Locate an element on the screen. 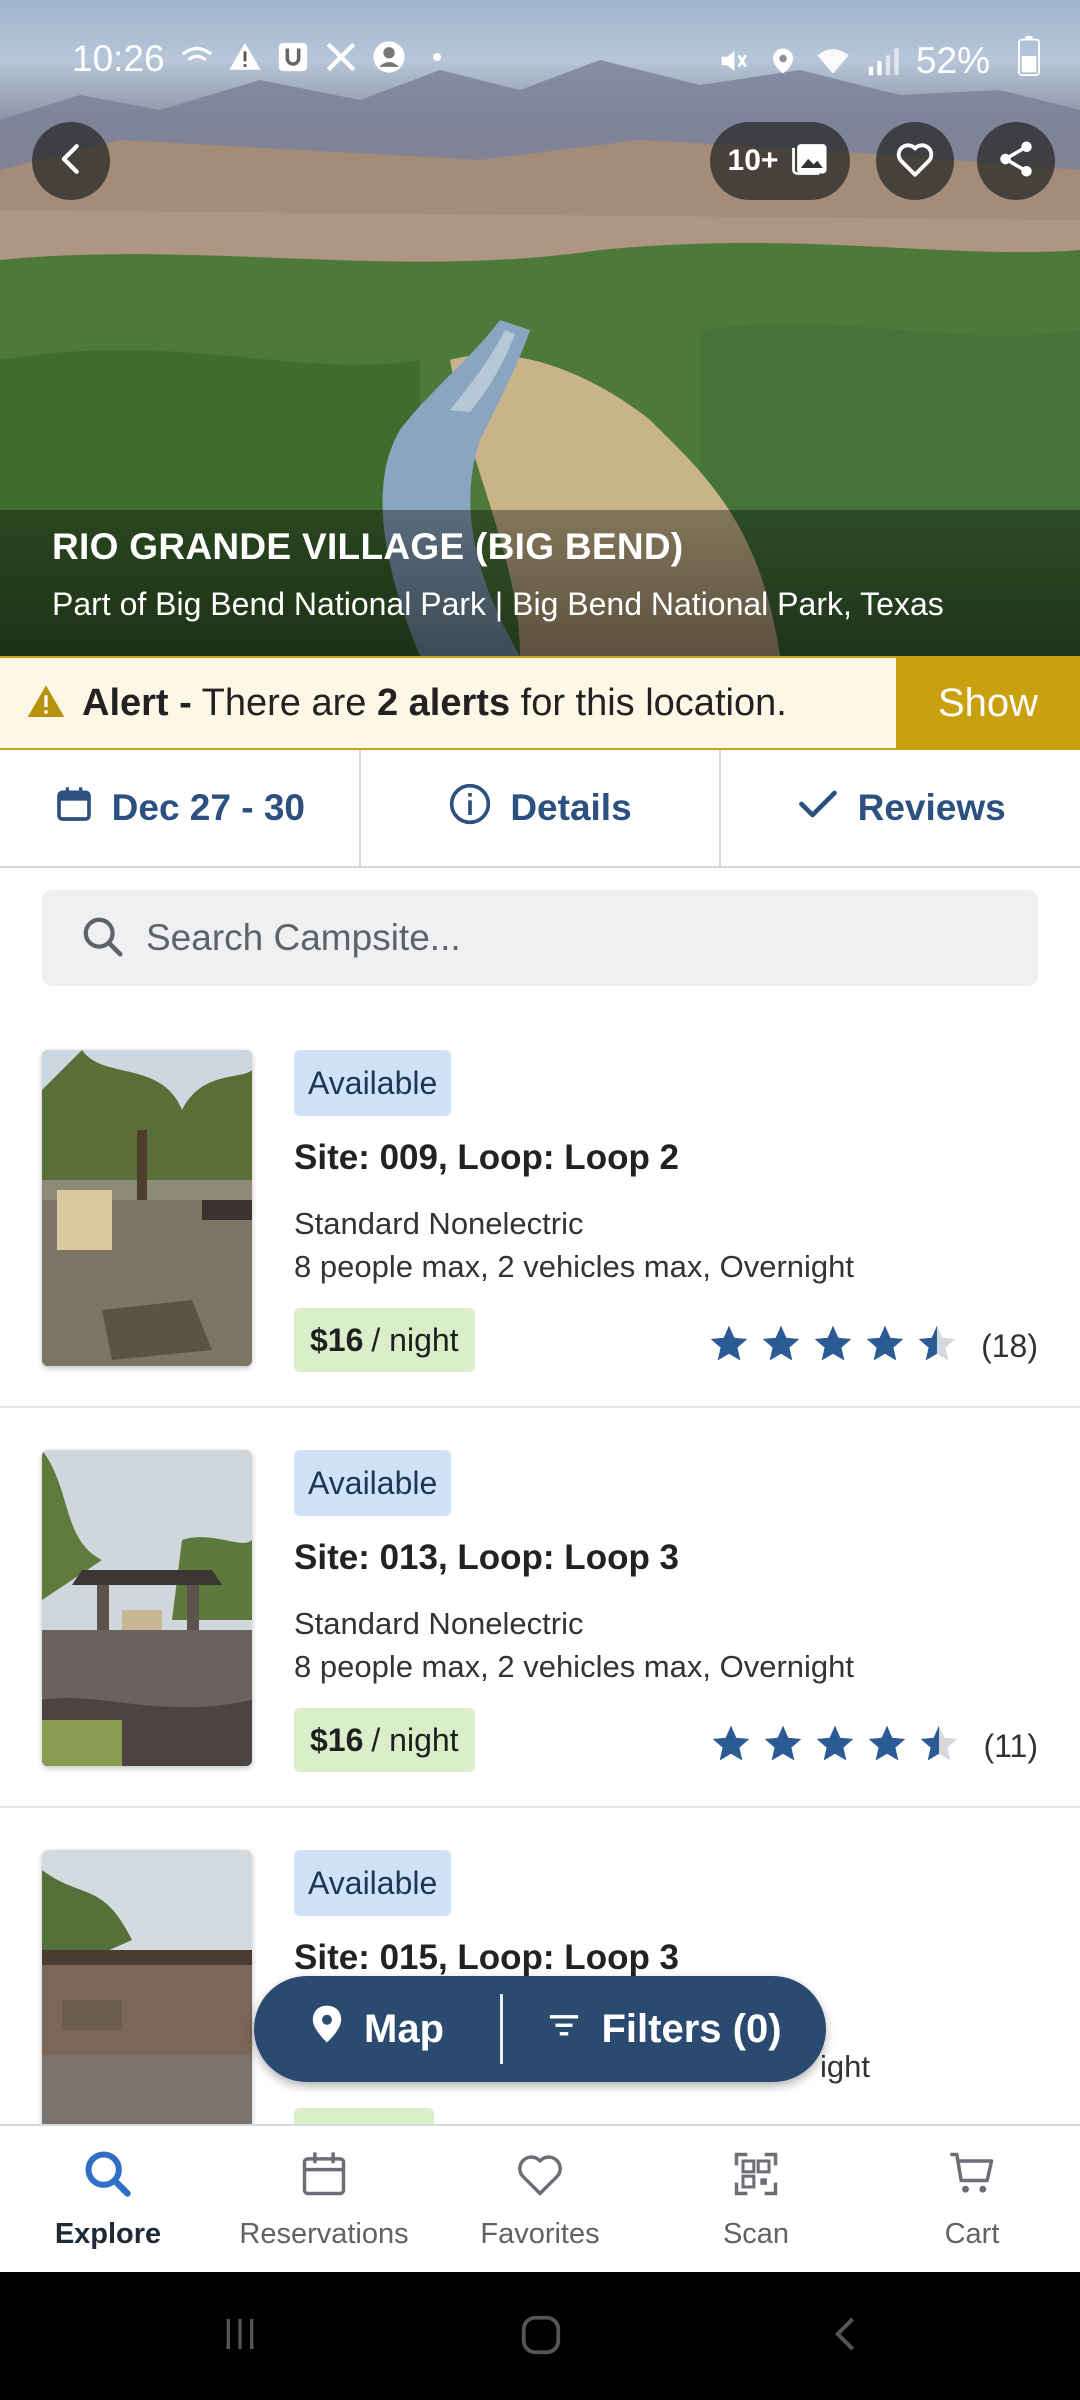 This screenshot has width=1080, height=2400. site-title: Site: 009, Loop: Loop 2 is located at coordinates (487, 1157).